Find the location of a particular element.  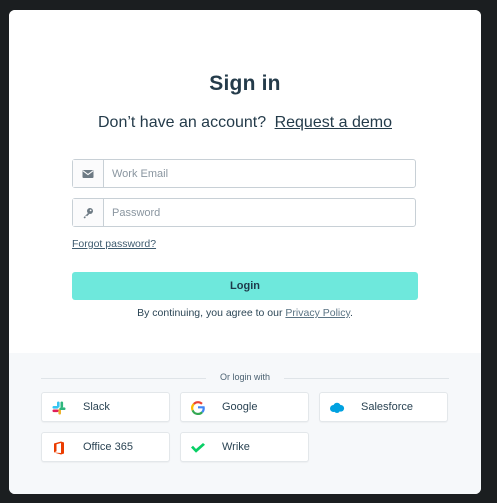

divider-line-right is located at coordinates (366, 378).